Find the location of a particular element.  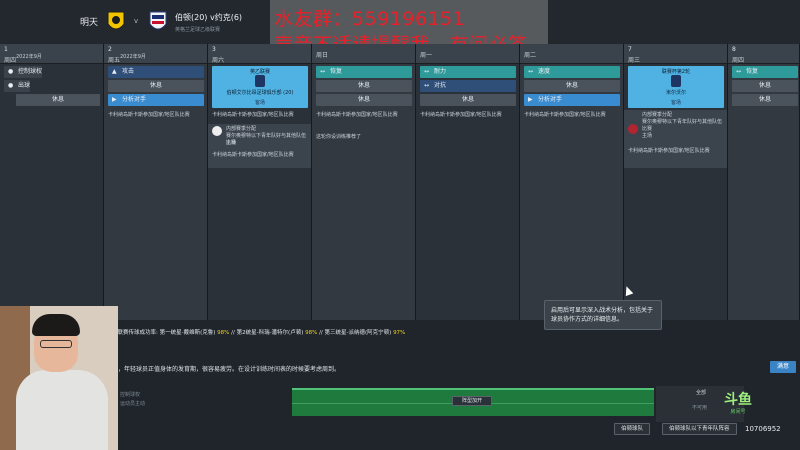

douyu-logo: 斗鱼 房间号 is located at coordinates (738, 407).